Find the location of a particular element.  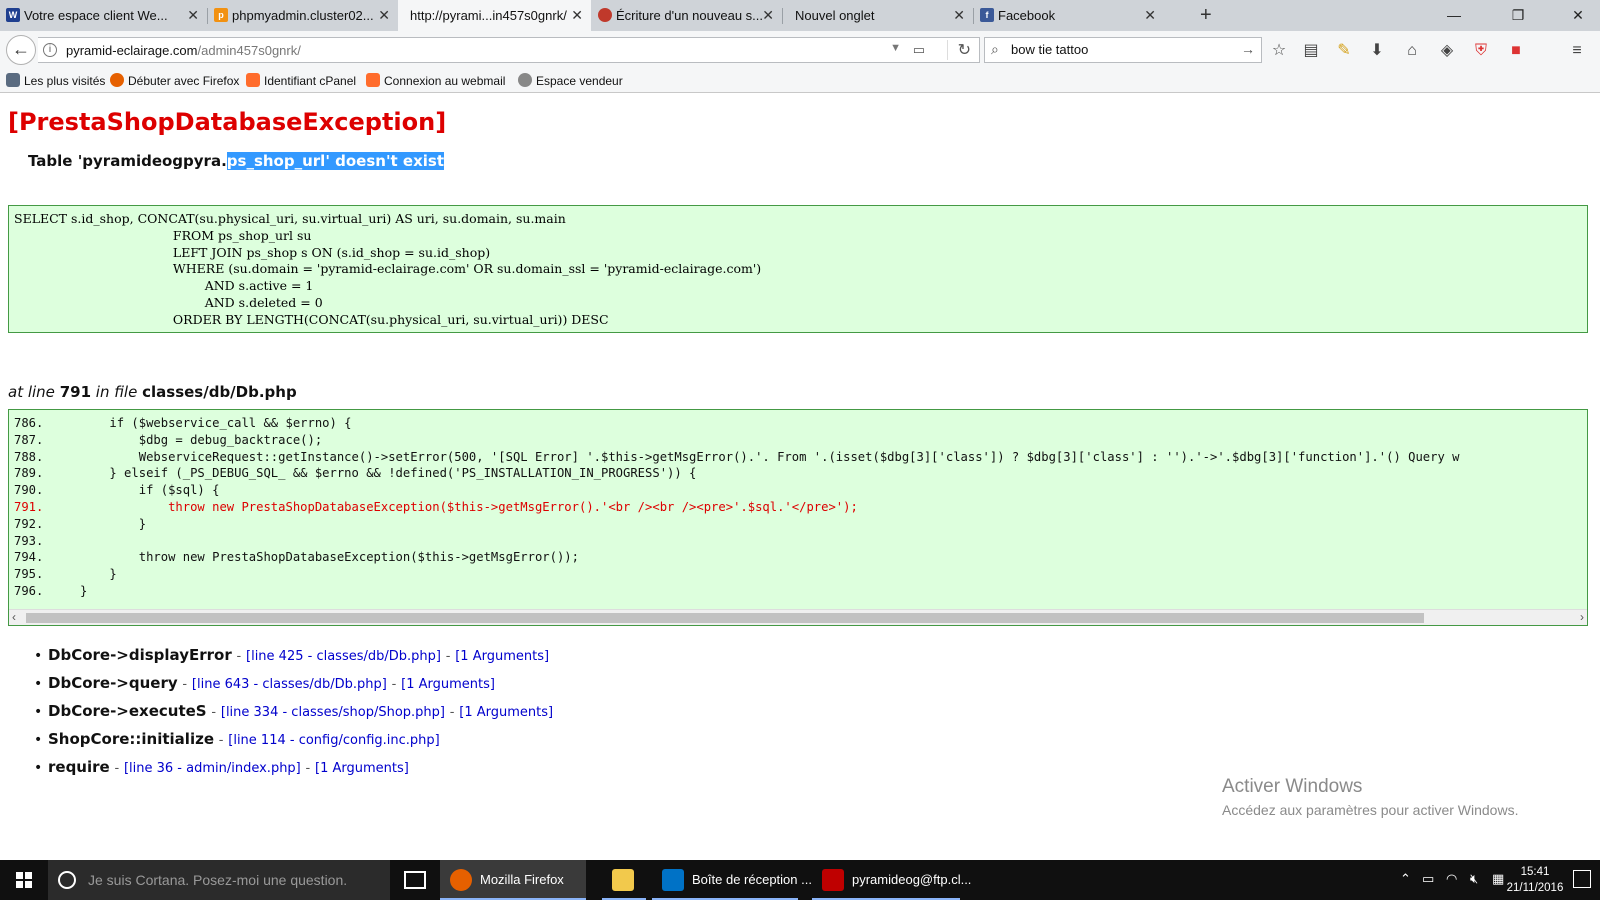

trace-line-link: [line 114 - config/config.inc.php] is located at coordinates (333, 740).